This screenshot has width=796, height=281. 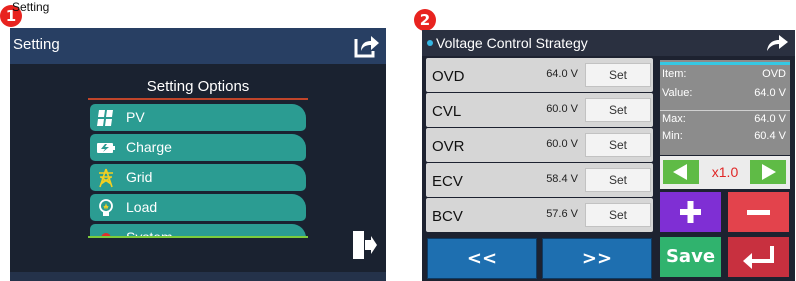 I want to click on param-name: BCV, so click(x=447, y=216).